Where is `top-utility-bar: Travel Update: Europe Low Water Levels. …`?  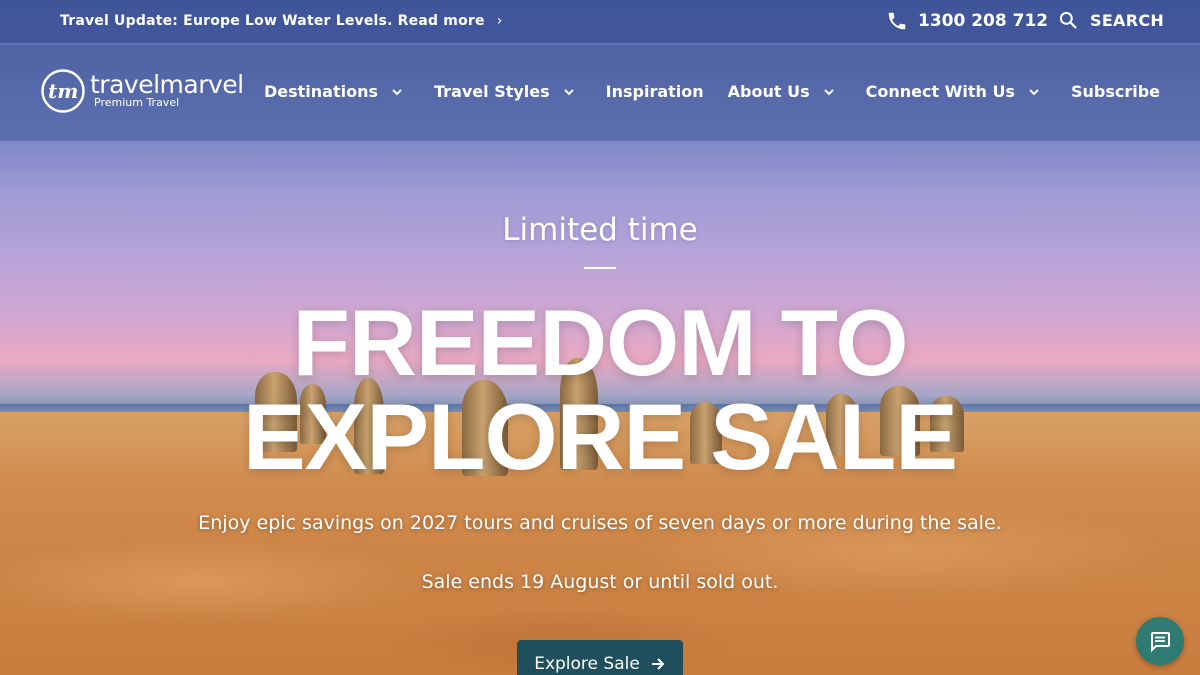
top-utility-bar: Travel Update: Europe Low Water Levels. … is located at coordinates (600, 22).